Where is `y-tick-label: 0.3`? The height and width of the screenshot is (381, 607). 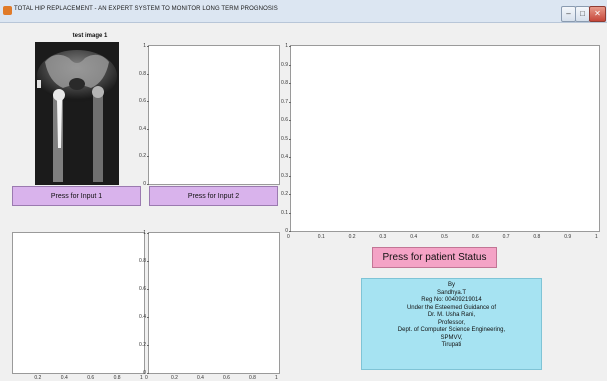 y-tick-label: 0.3 is located at coordinates (284, 175).